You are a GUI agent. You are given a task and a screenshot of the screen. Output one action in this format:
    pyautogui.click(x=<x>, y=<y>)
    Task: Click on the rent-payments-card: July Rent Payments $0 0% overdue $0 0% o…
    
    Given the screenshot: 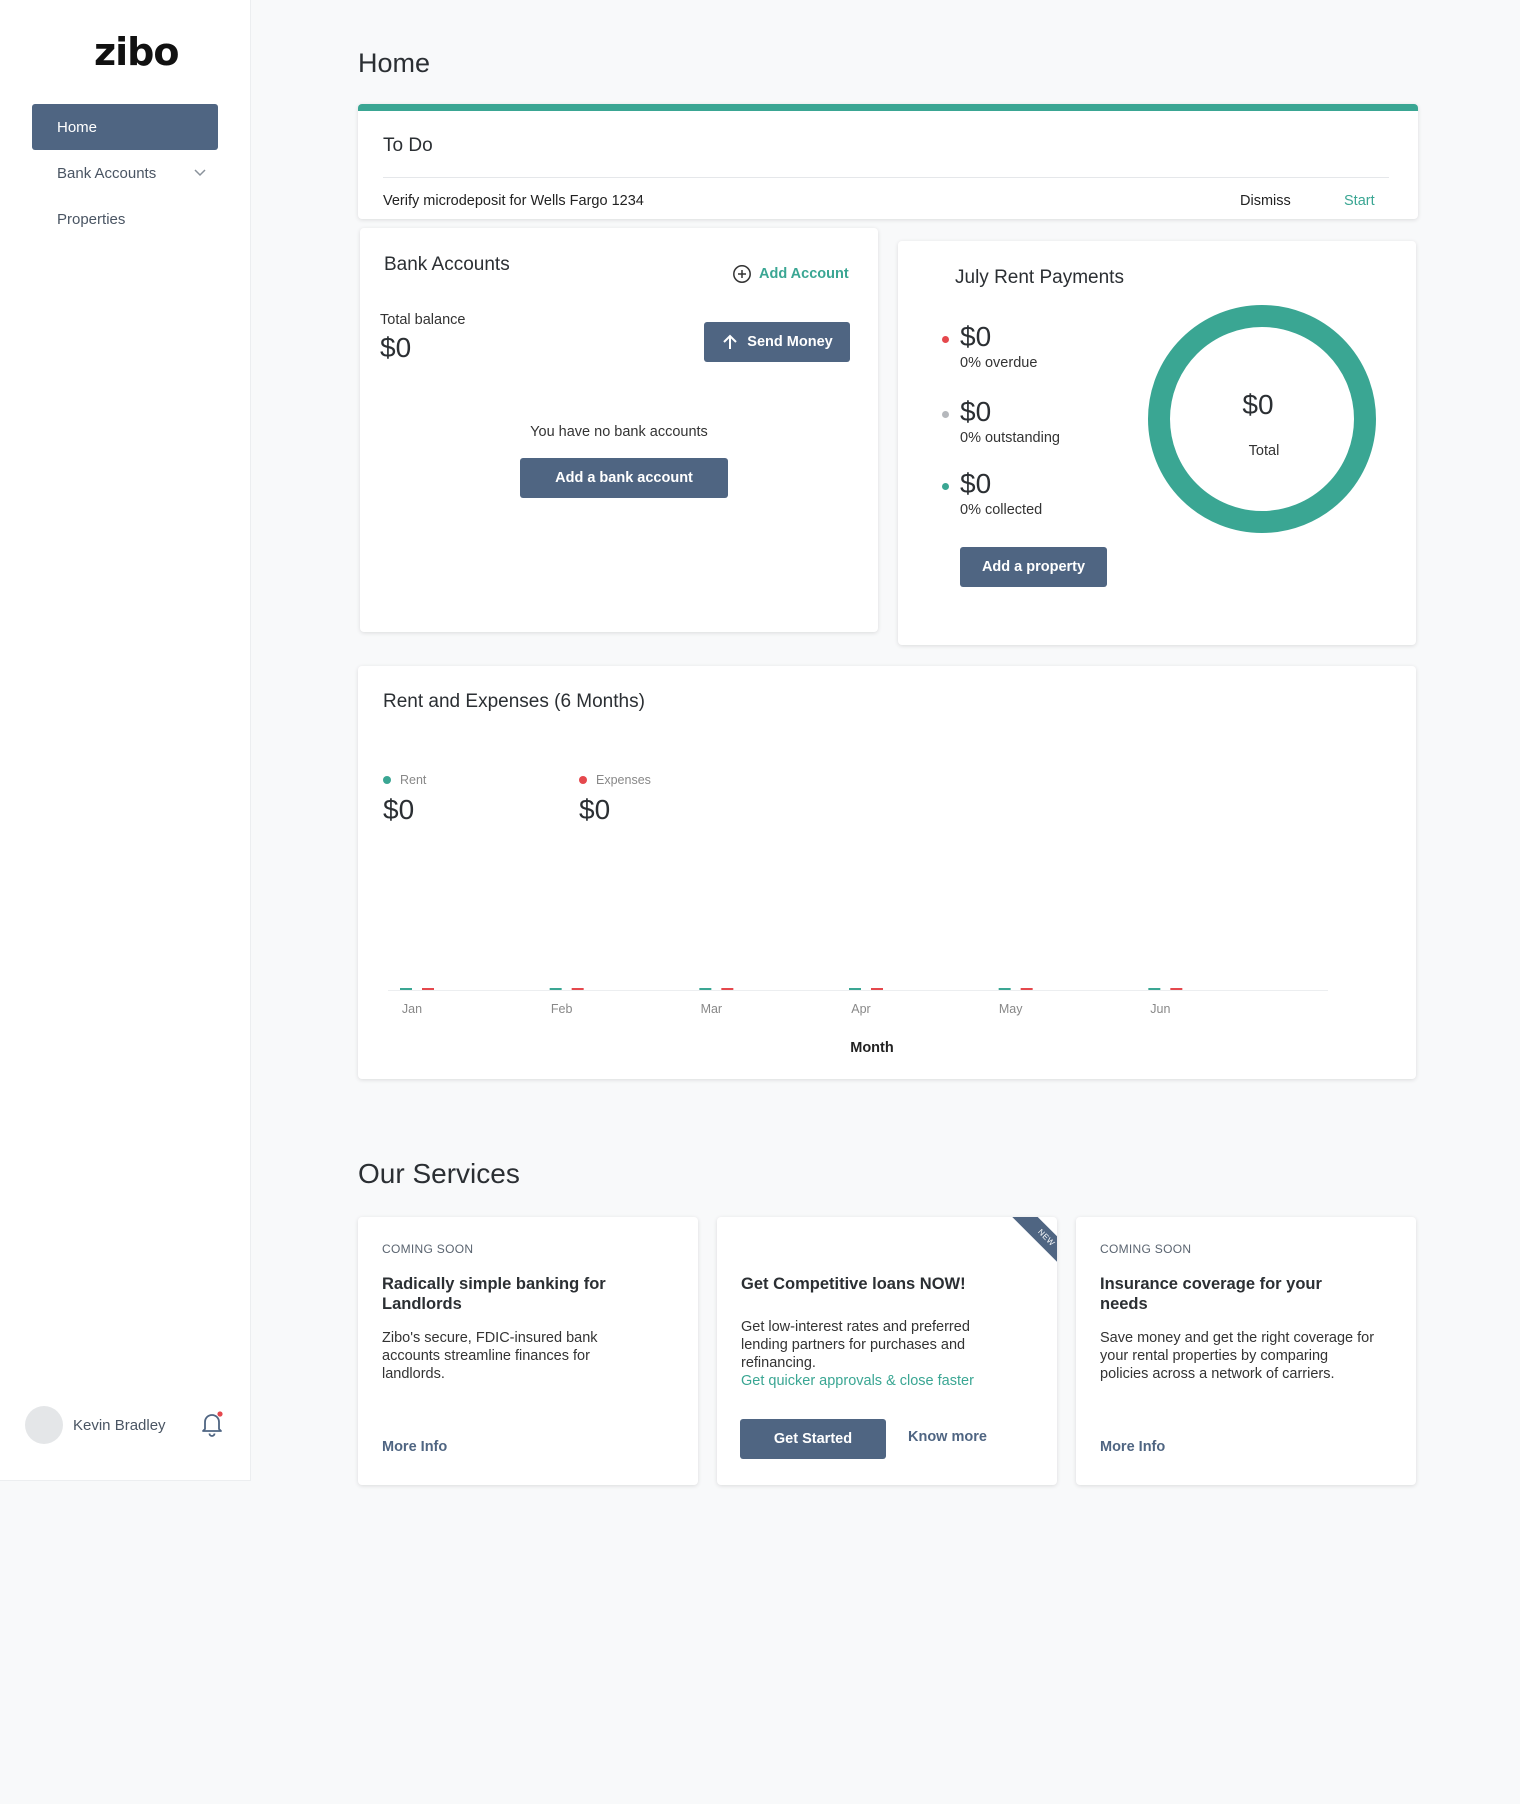 What is the action you would take?
    pyautogui.click(x=1157, y=443)
    